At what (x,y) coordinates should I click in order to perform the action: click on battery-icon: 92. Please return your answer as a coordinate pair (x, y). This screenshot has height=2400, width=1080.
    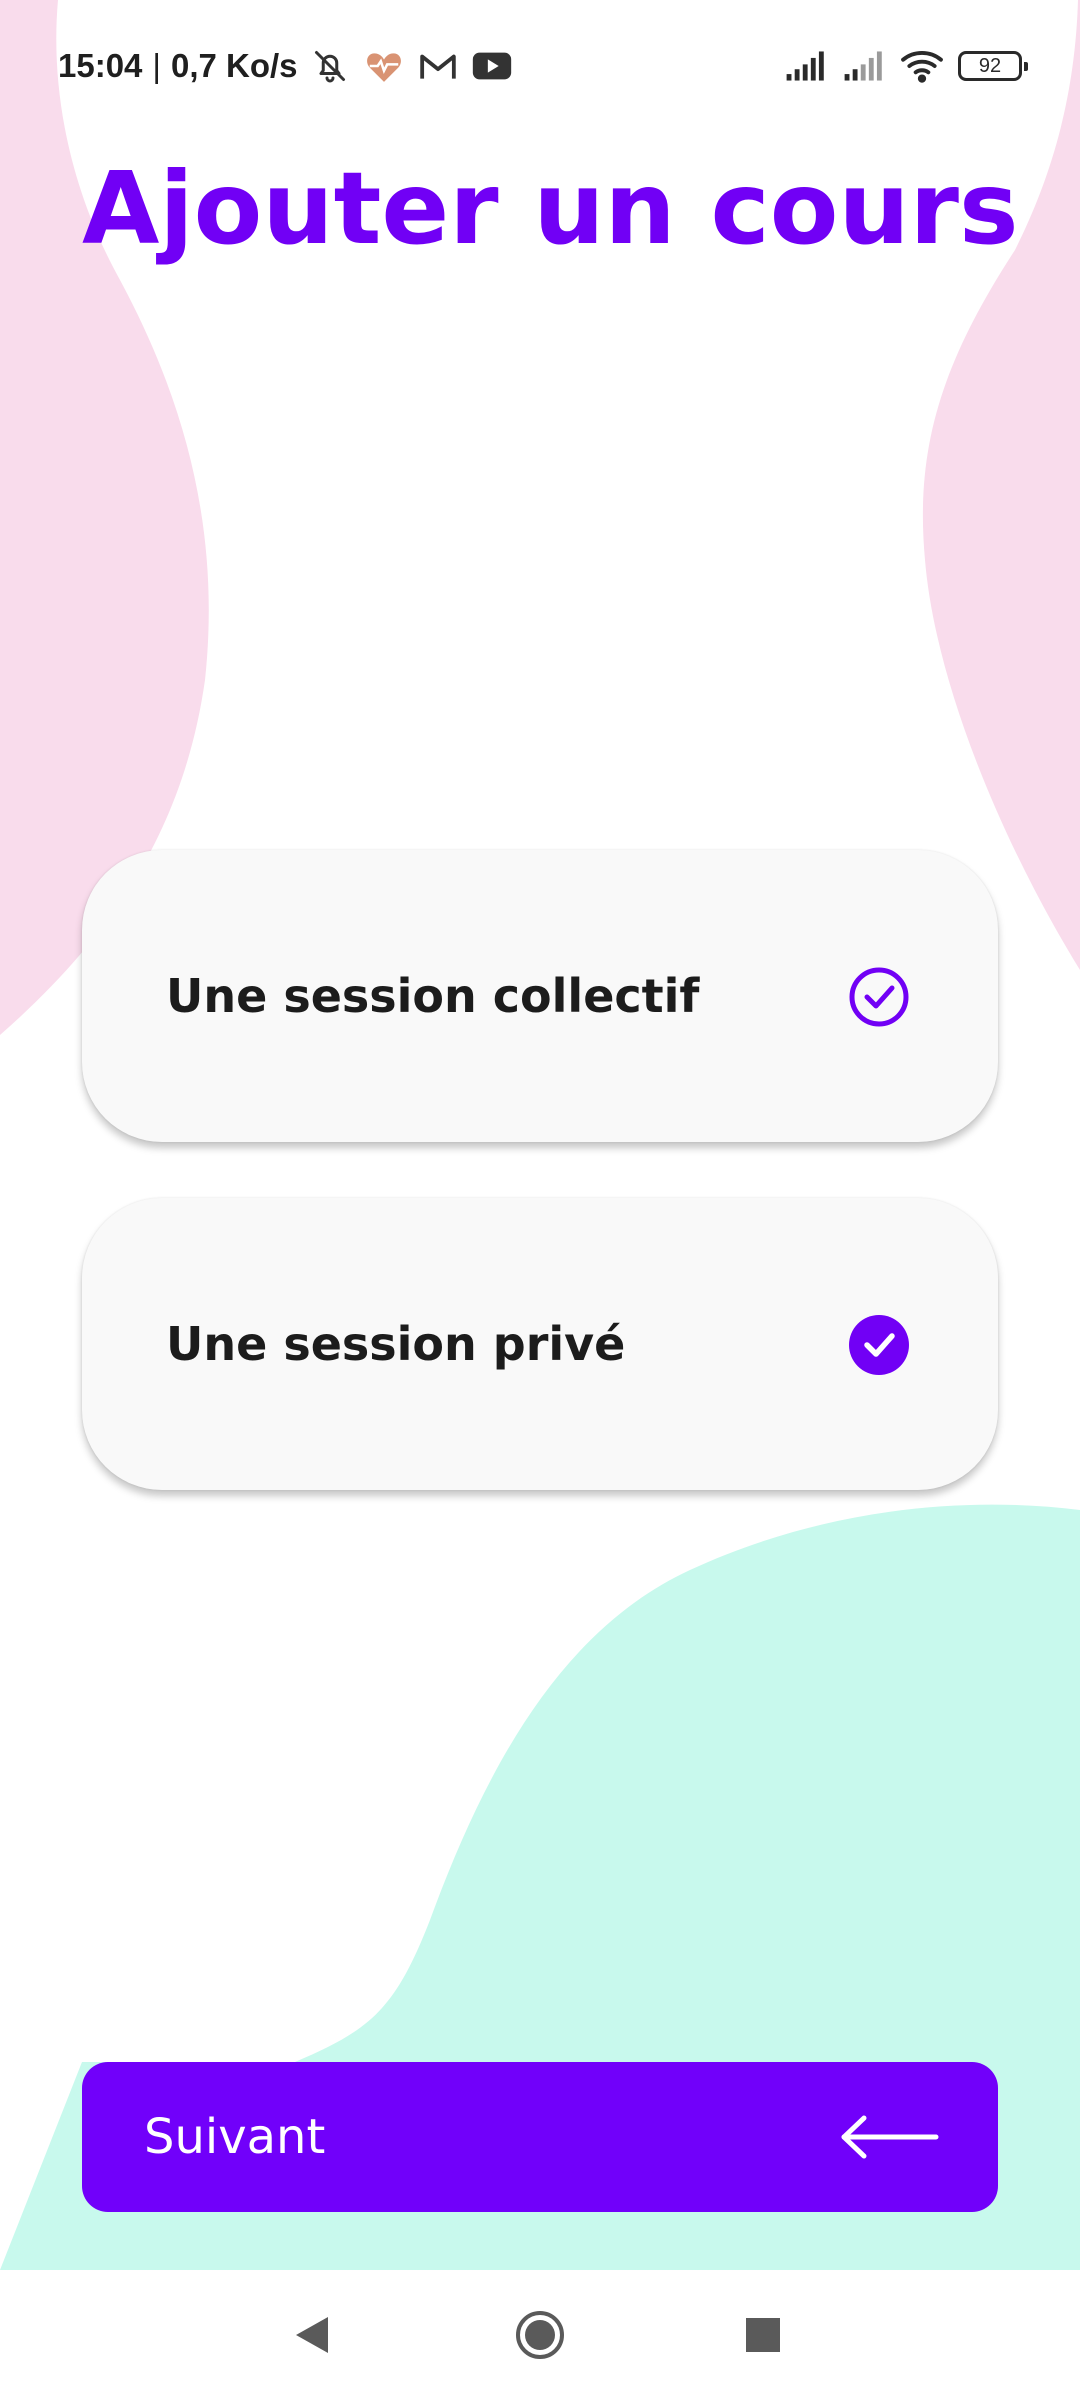
    Looking at the image, I should click on (993, 66).